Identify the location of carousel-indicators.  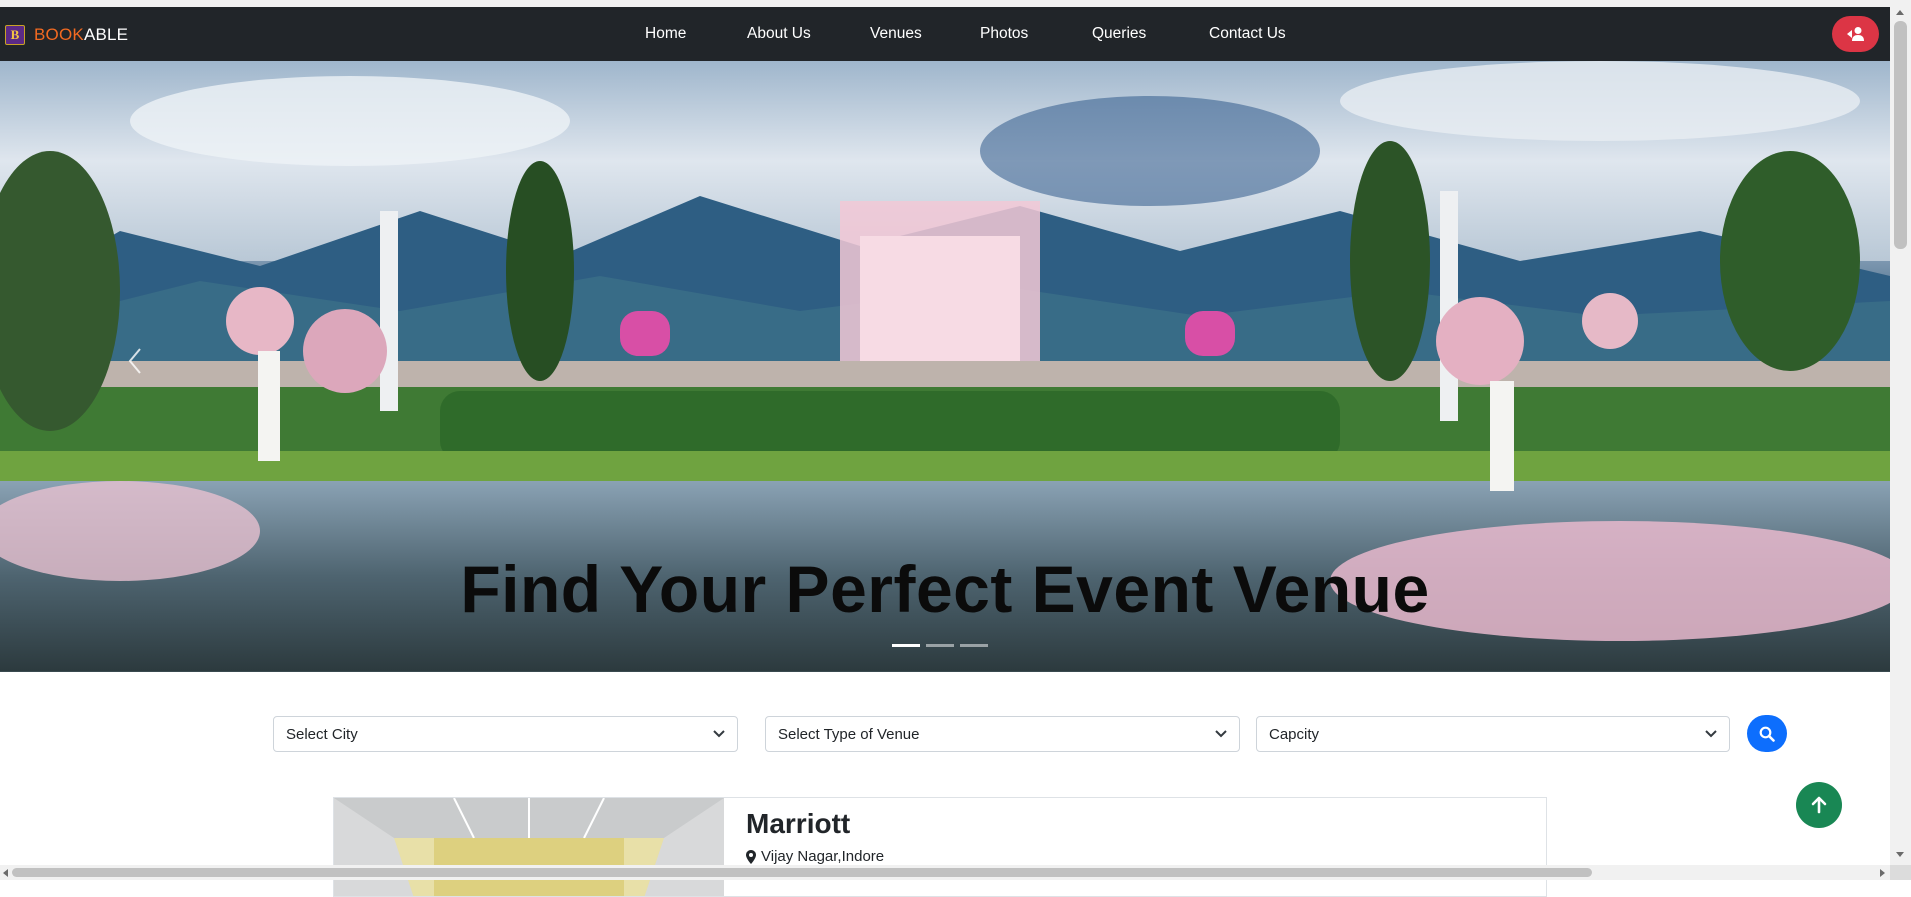
(940, 645).